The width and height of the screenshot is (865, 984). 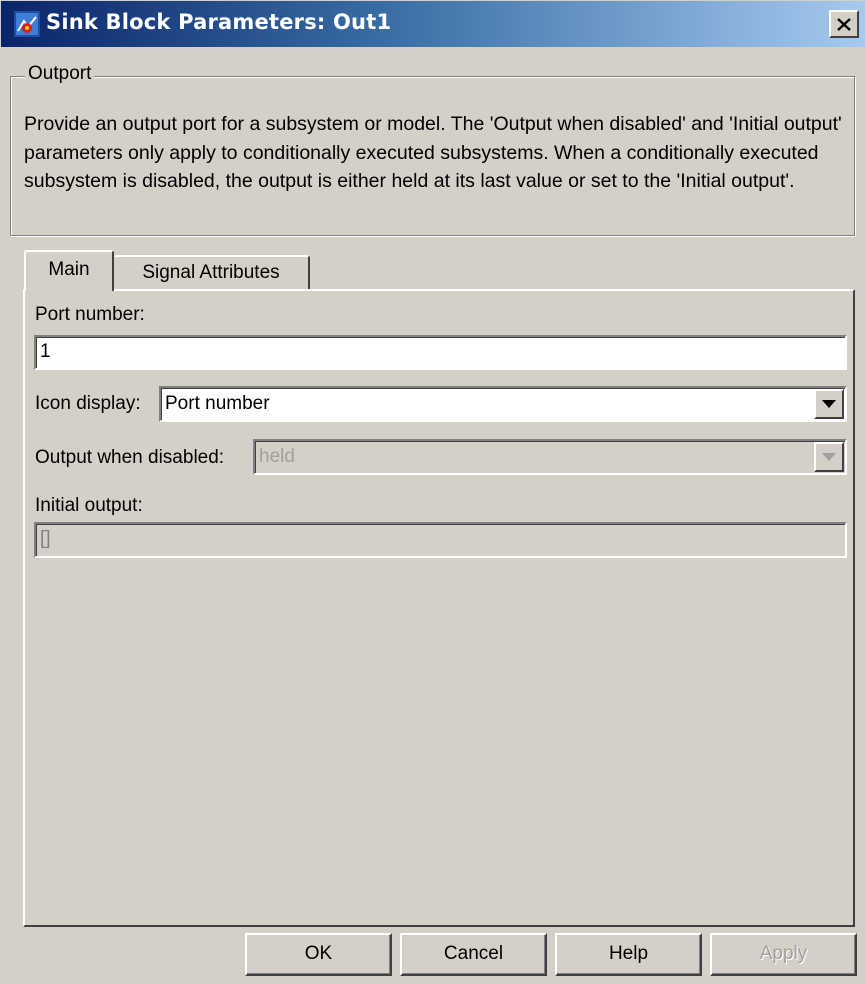 I want to click on close-button, so click(x=844, y=24).